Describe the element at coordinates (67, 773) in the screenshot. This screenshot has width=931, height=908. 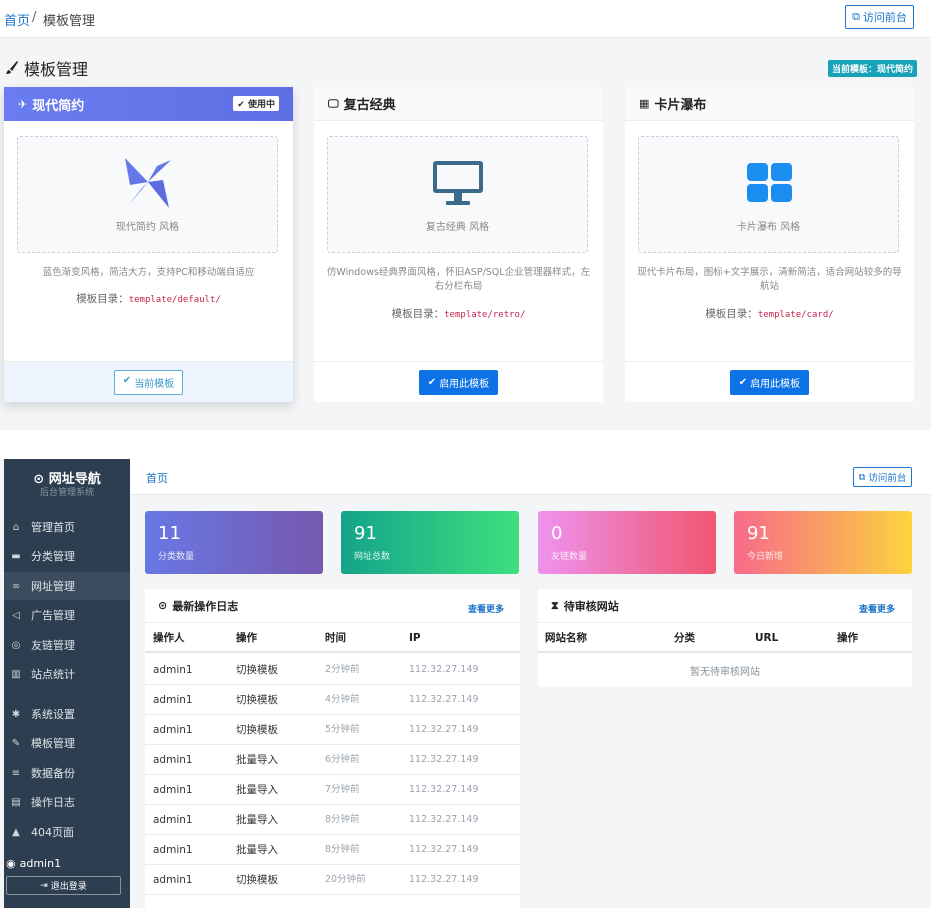
I see `sidebar-item-backup: ≡ 数据备份` at that location.